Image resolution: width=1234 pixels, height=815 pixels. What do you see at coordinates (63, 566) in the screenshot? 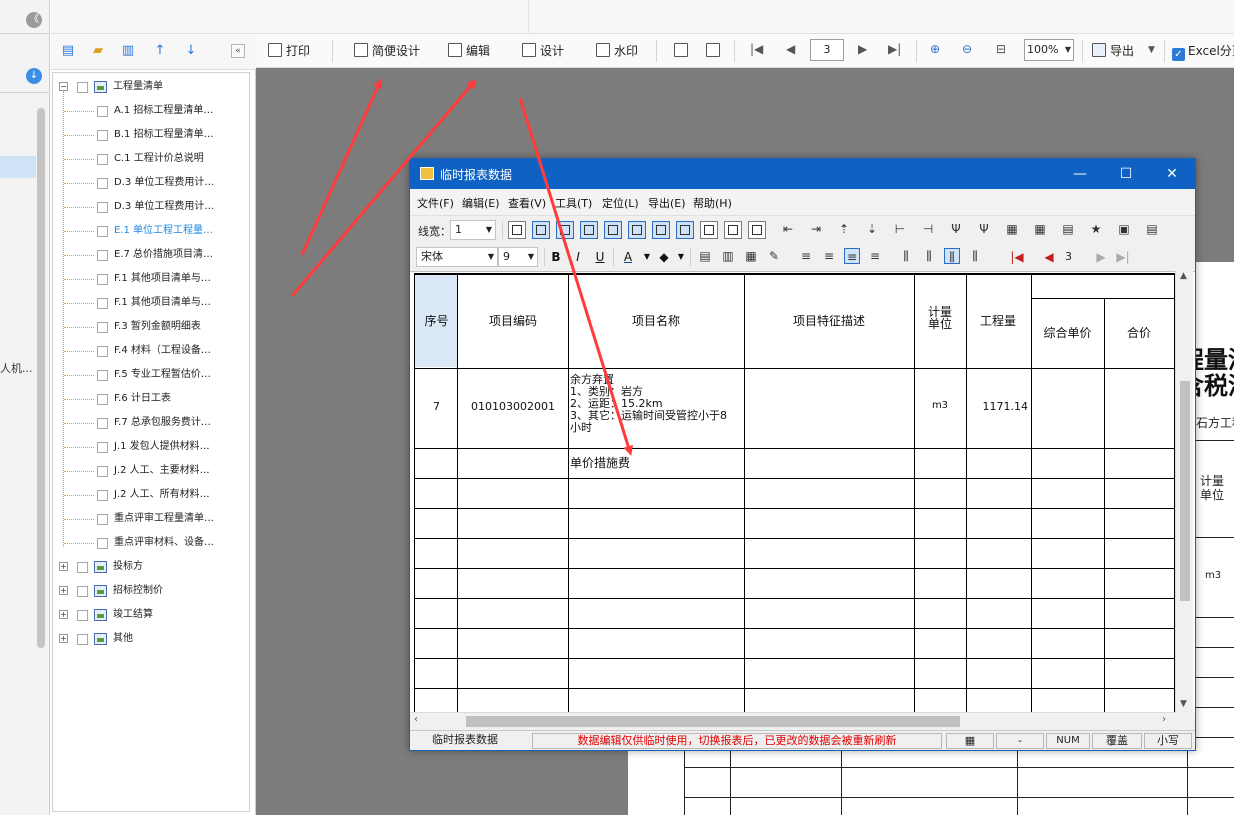
I see `expand-icon: +` at bounding box center [63, 566].